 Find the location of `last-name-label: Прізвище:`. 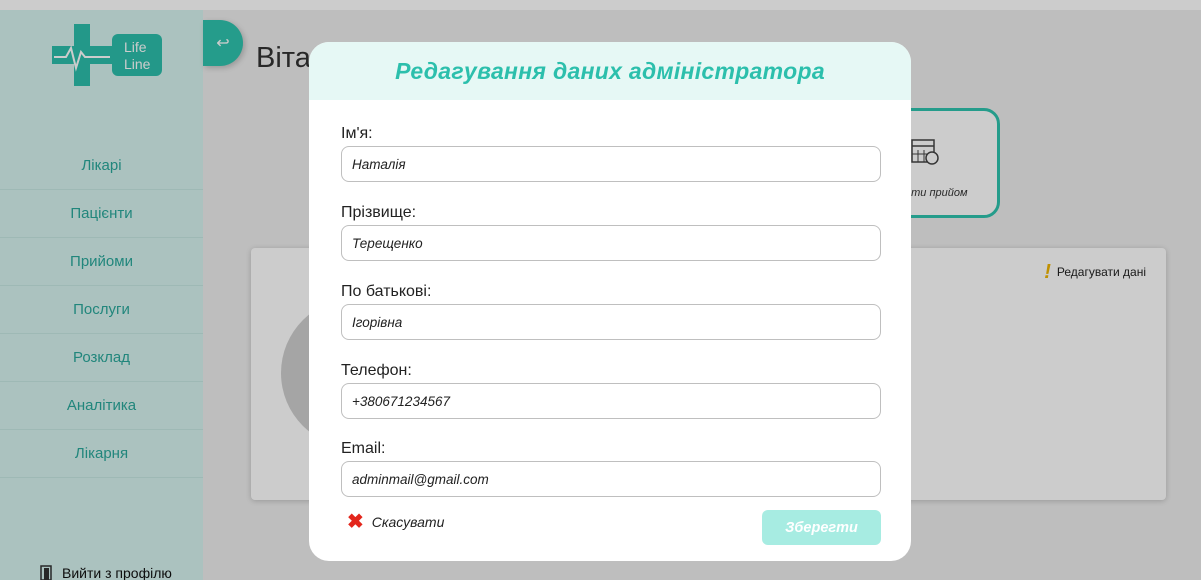

last-name-label: Прізвище: is located at coordinates (379, 212).